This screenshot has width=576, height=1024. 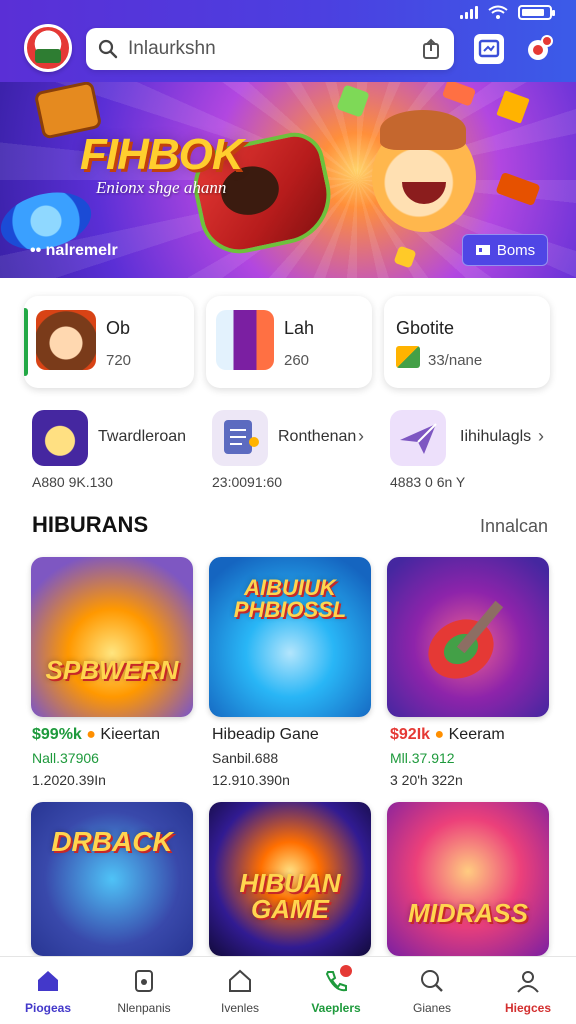 What do you see at coordinates (290, 637) in the screenshot?
I see `game-card: AIBUIUK PHBIOSSL` at bounding box center [290, 637].